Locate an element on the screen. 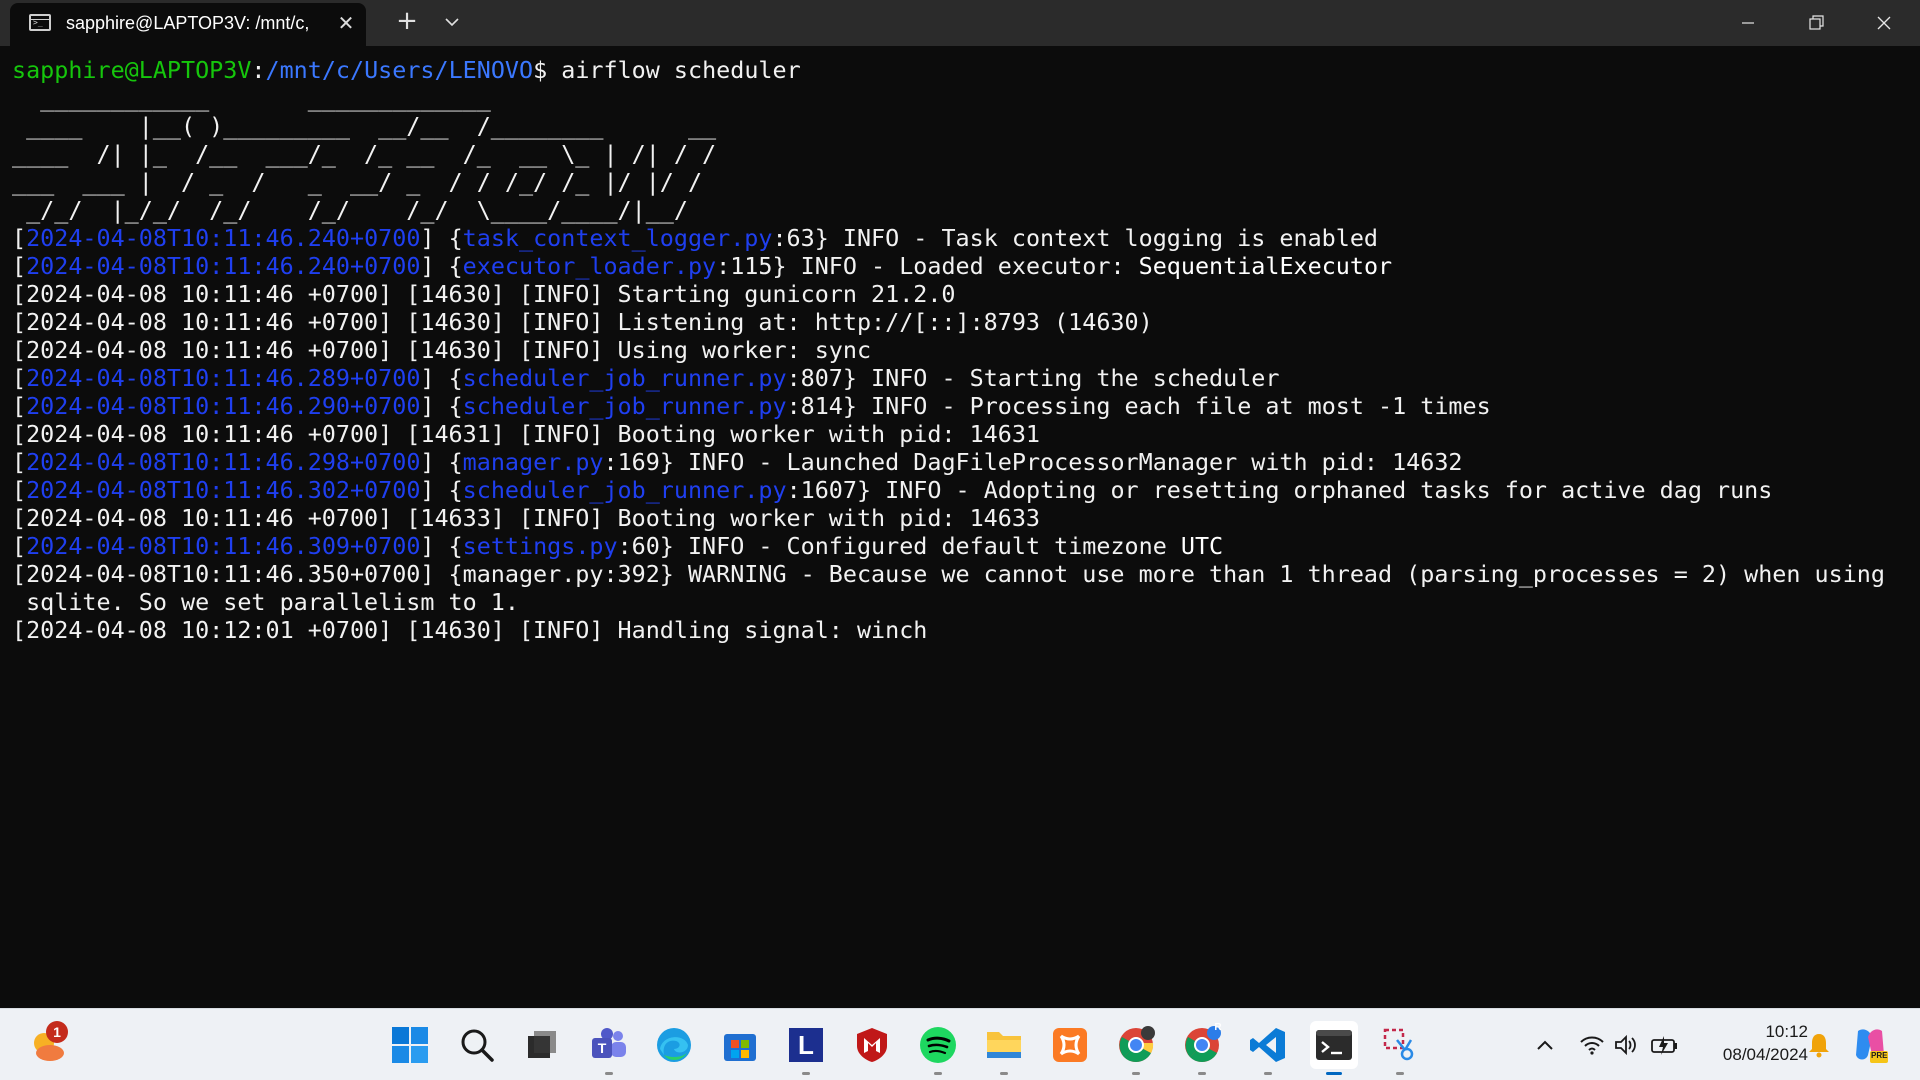 The width and height of the screenshot is (1920, 1080). chrome-button is located at coordinates (1136, 1048).